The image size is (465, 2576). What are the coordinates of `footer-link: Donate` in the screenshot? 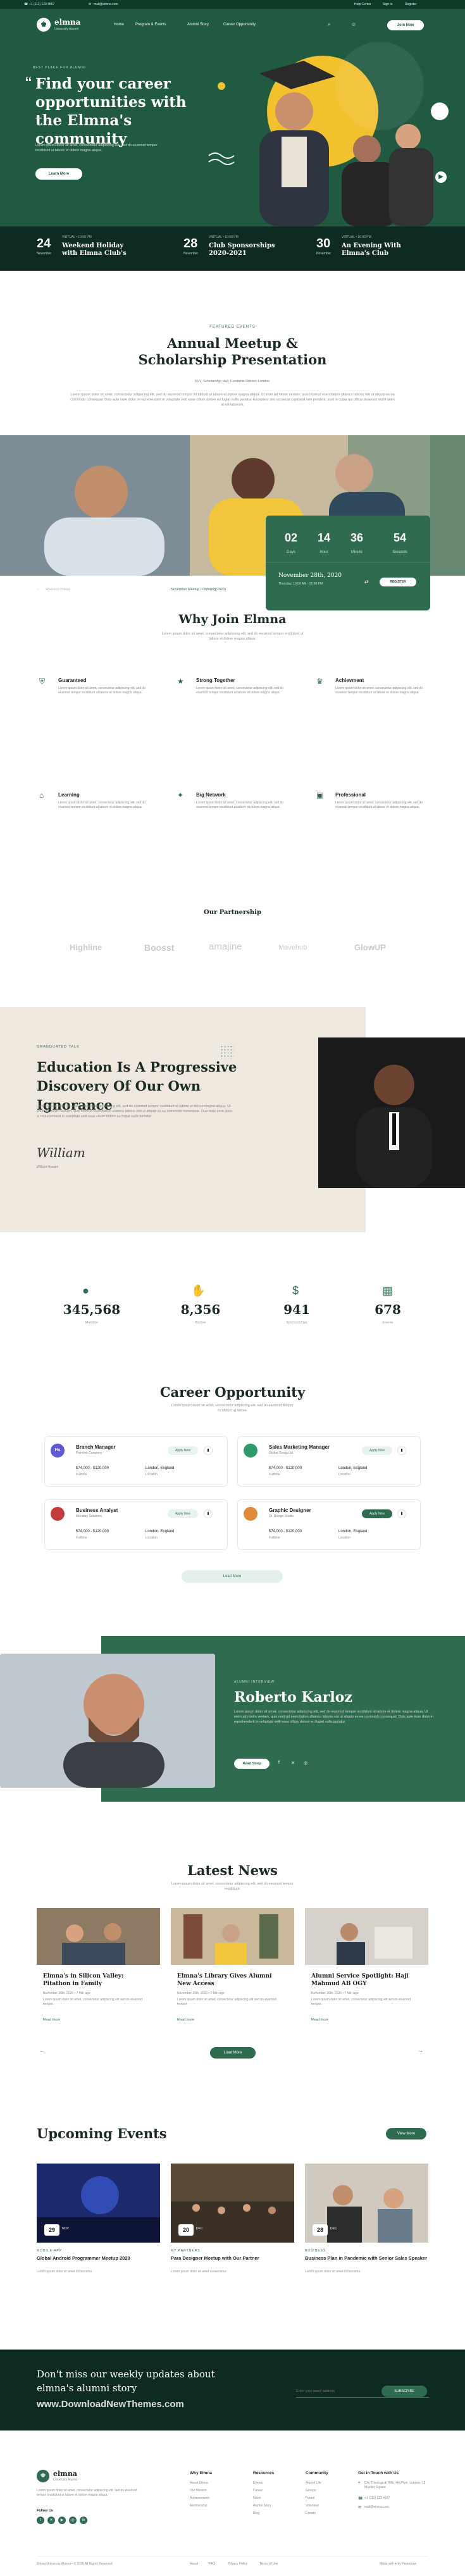 It's located at (311, 2513).